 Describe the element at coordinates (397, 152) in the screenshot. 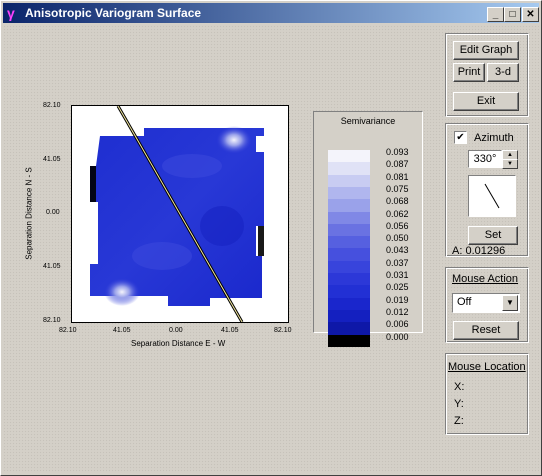

I see `legend-level-label: 0.093` at that location.